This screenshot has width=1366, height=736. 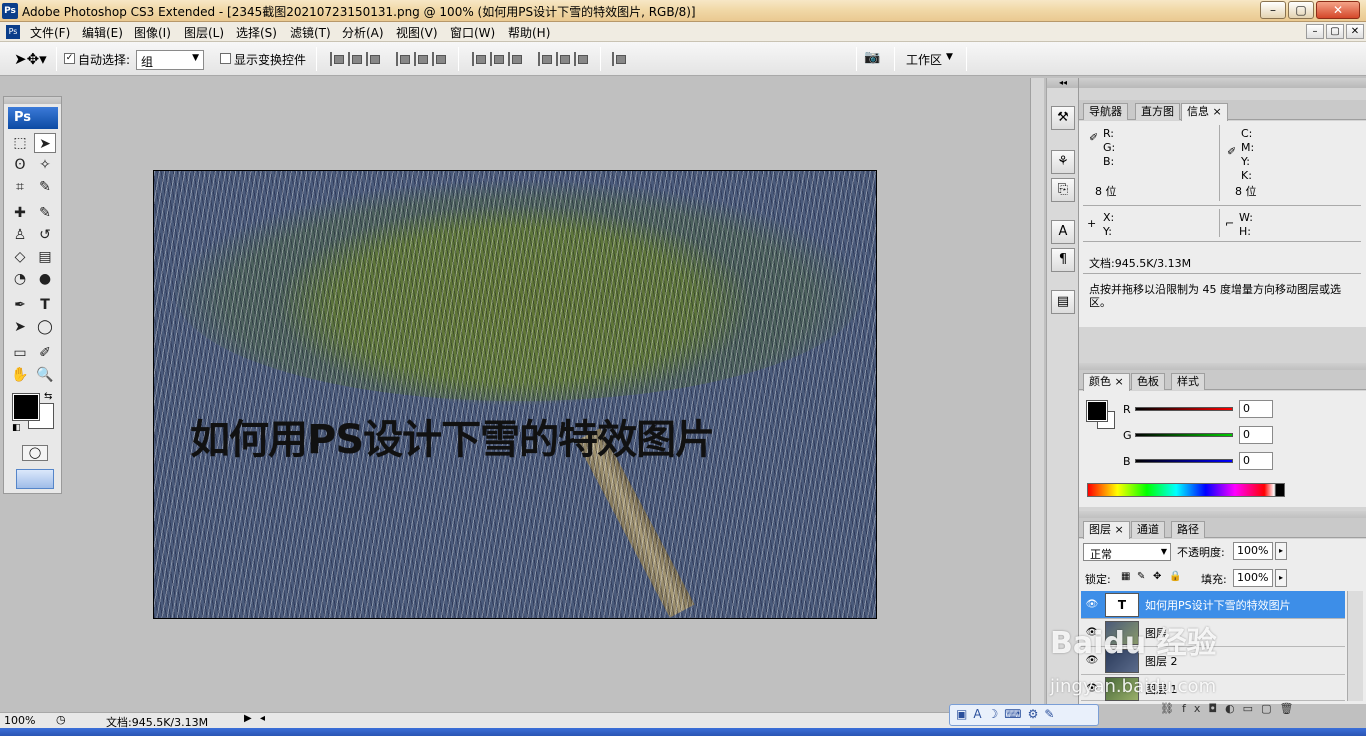 I want to click on clone-source-icon: ⎘, so click(x=1063, y=190).